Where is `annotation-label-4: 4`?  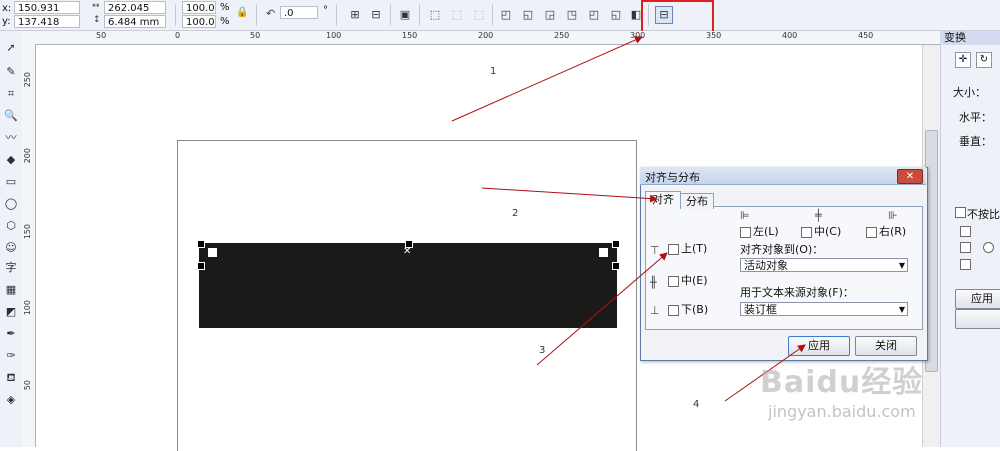
annotation-label-4: 4 is located at coordinates (696, 404).